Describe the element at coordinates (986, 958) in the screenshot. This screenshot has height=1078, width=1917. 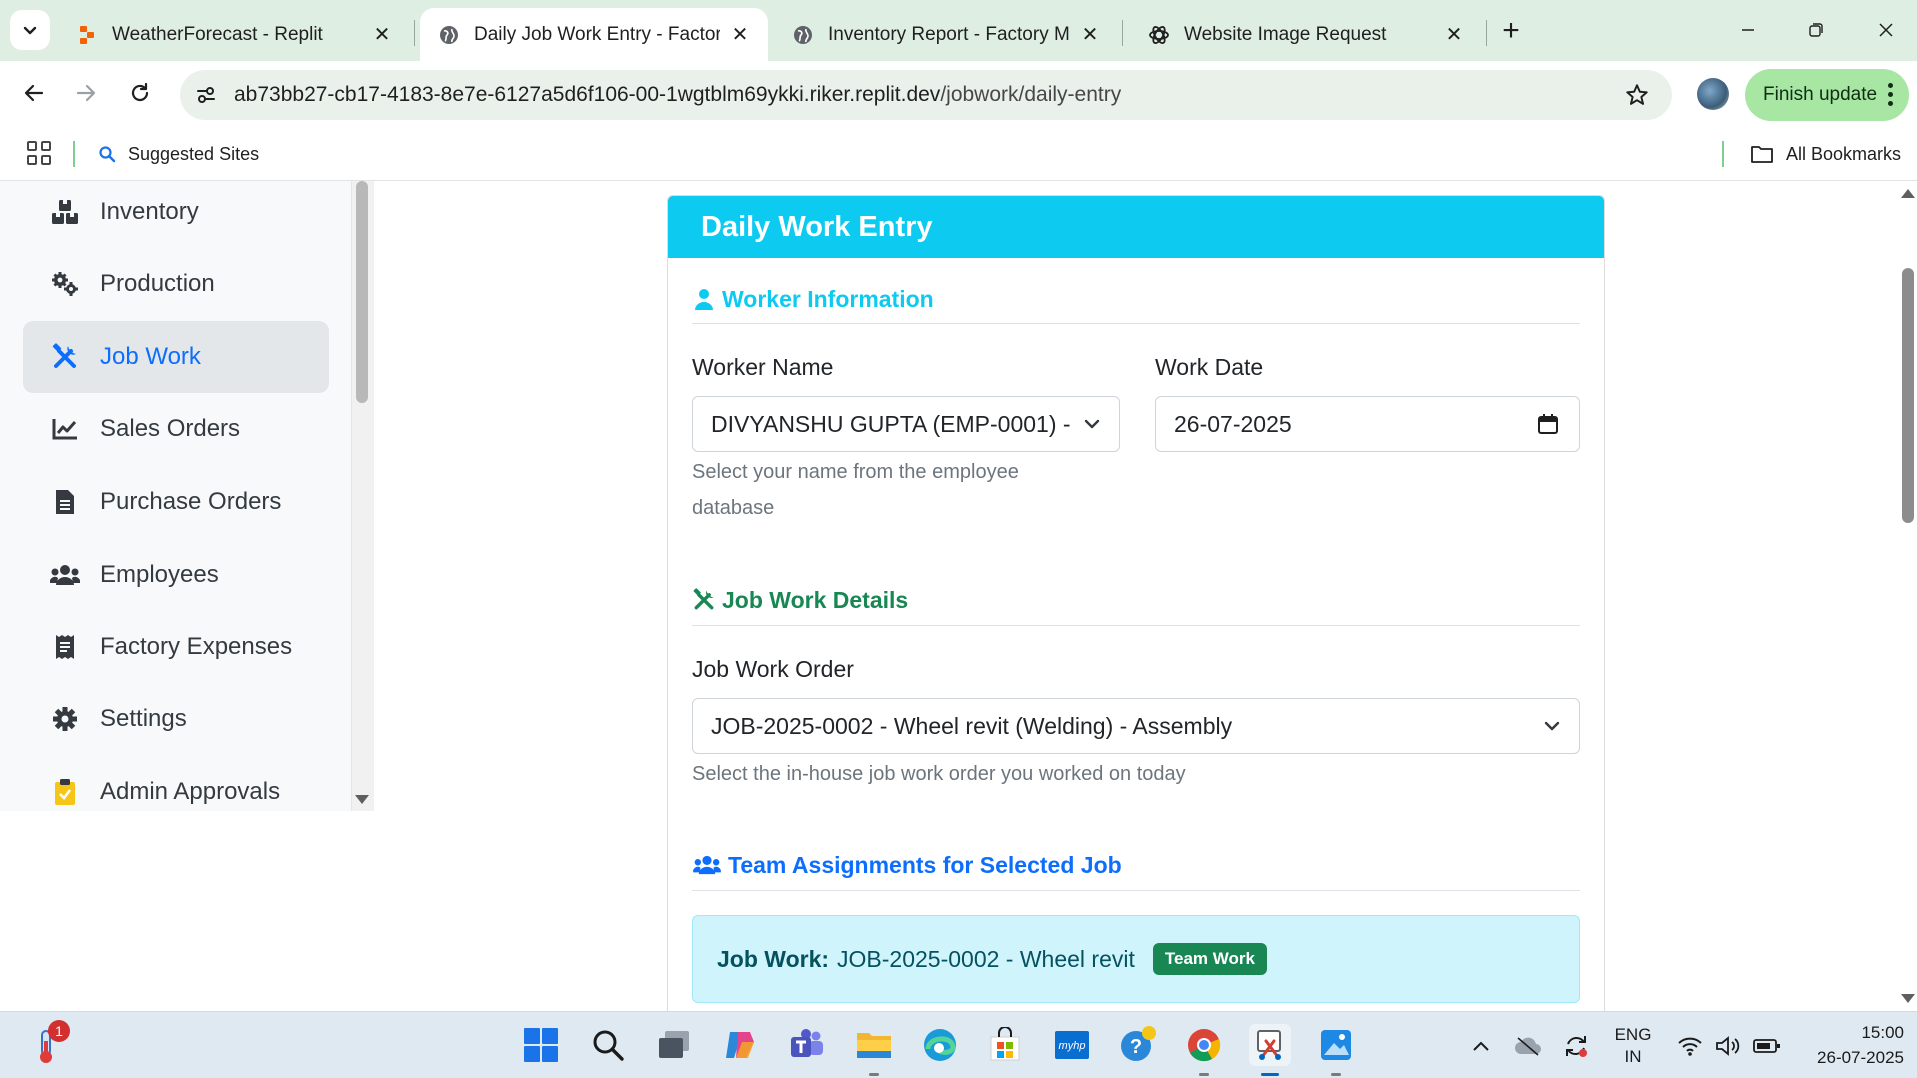
I see `job-work-value: JOB-2025-0002 - Wheel revit` at that location.